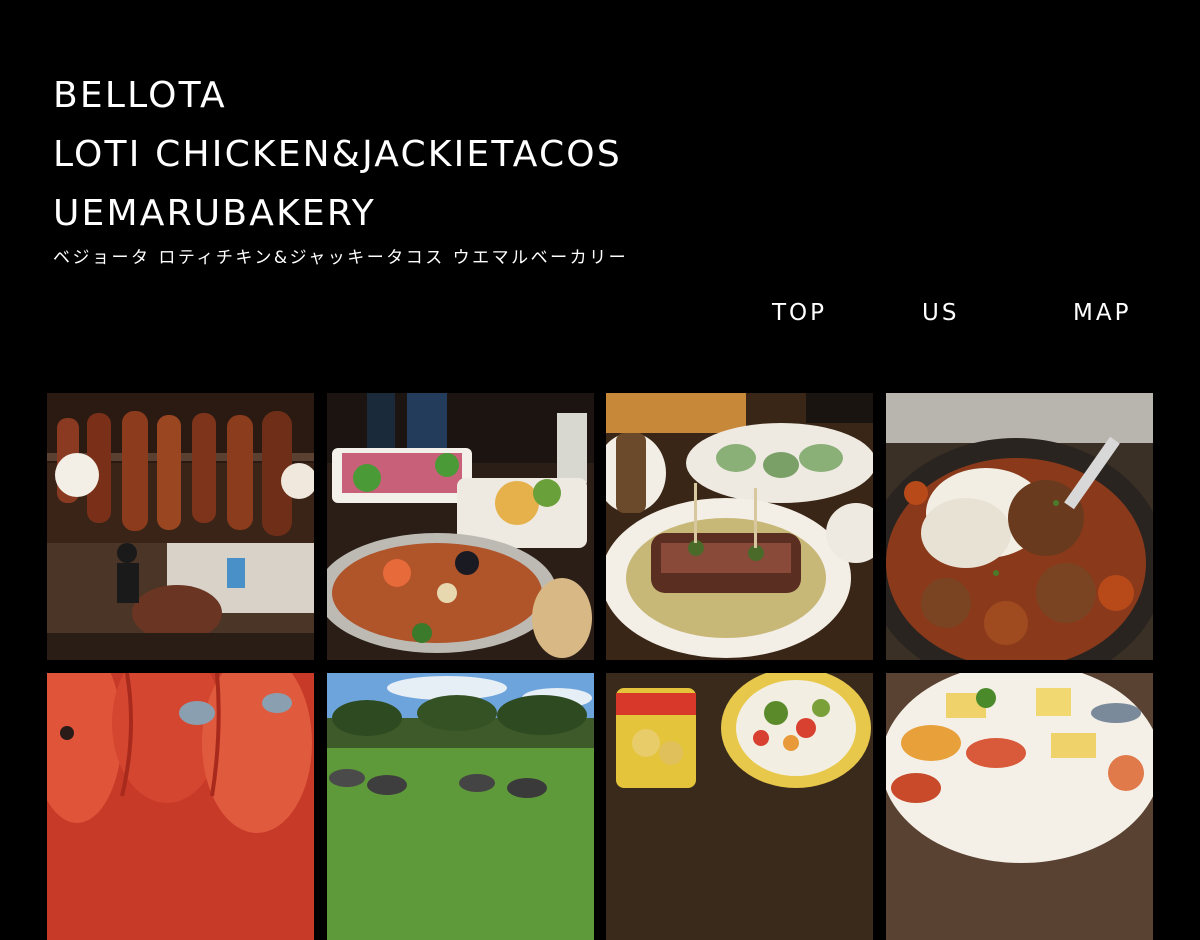  What do you see at coordinates (600, 317) in the screenshot?
I see `main-nav: TOP US MAP` at bounding box center [600, 317].